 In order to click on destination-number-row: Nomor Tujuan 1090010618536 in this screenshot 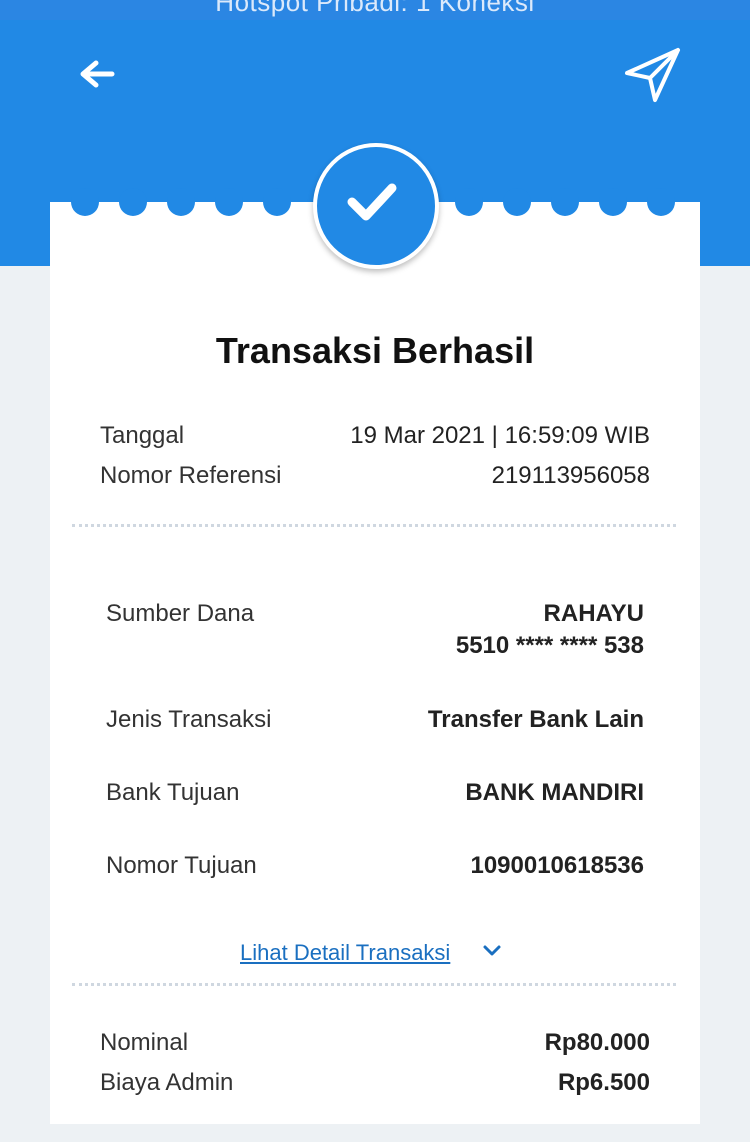, I will do `click(375, 868)`.